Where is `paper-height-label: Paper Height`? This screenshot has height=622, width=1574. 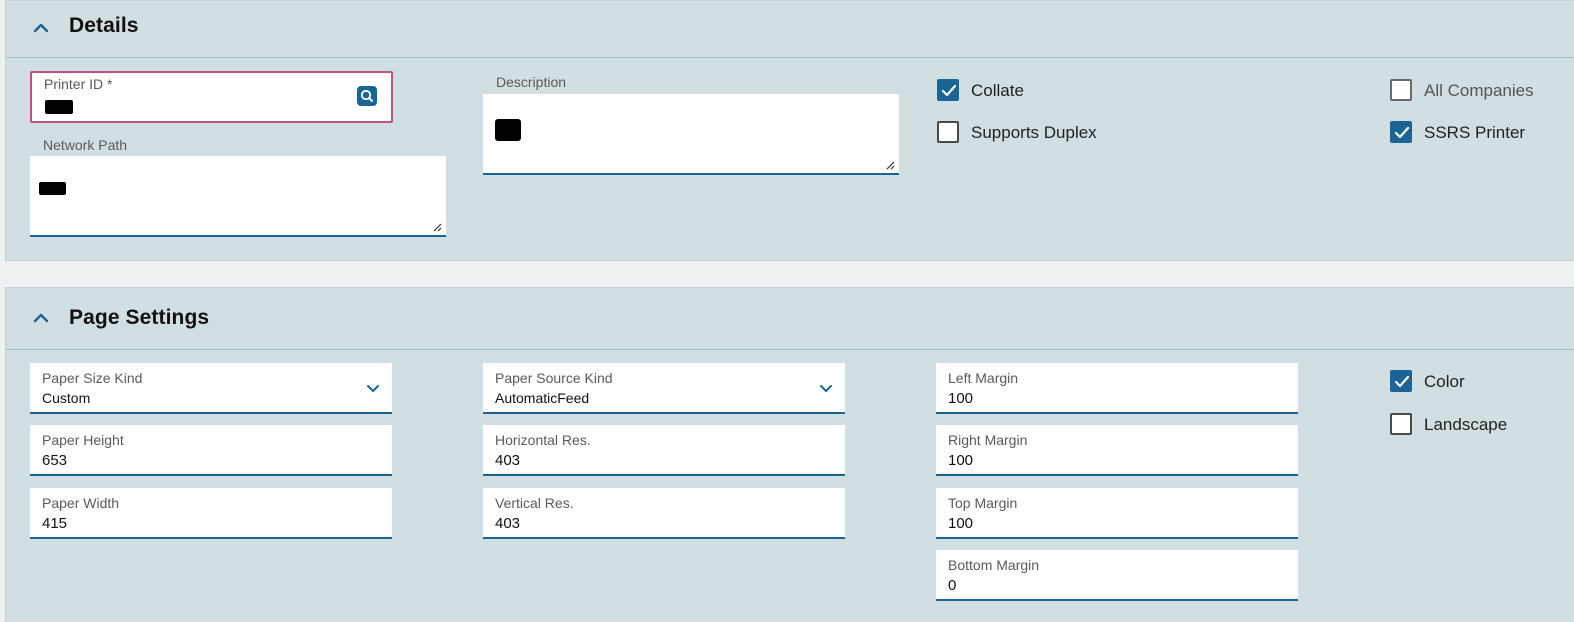
paper-height-label: Paper Height is located at coordinates (83, 440).